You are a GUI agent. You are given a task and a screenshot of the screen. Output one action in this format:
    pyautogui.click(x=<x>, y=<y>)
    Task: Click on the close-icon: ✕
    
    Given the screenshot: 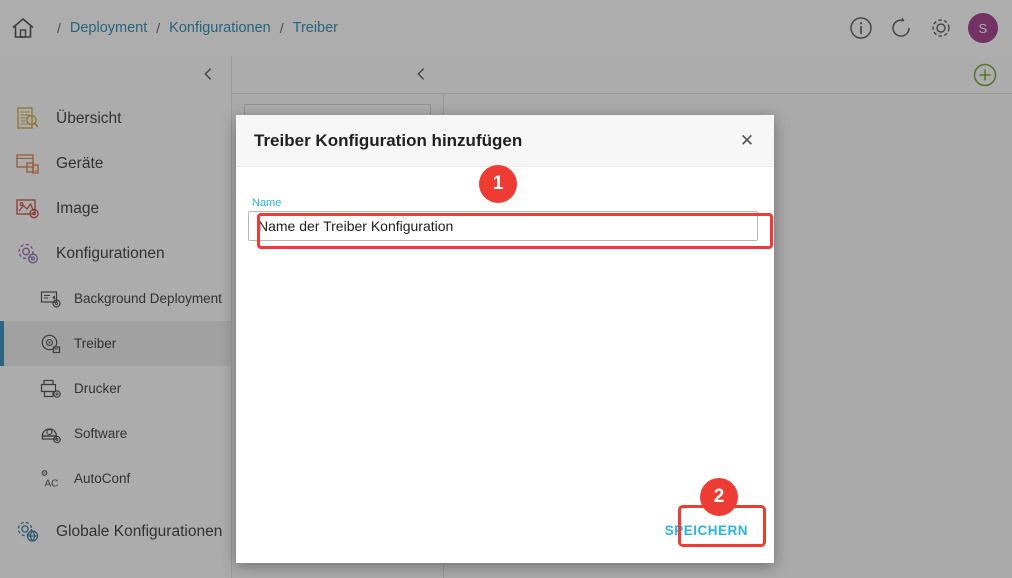 What is the action you would take?
    pyautogui.click(x=747, y=141)
    